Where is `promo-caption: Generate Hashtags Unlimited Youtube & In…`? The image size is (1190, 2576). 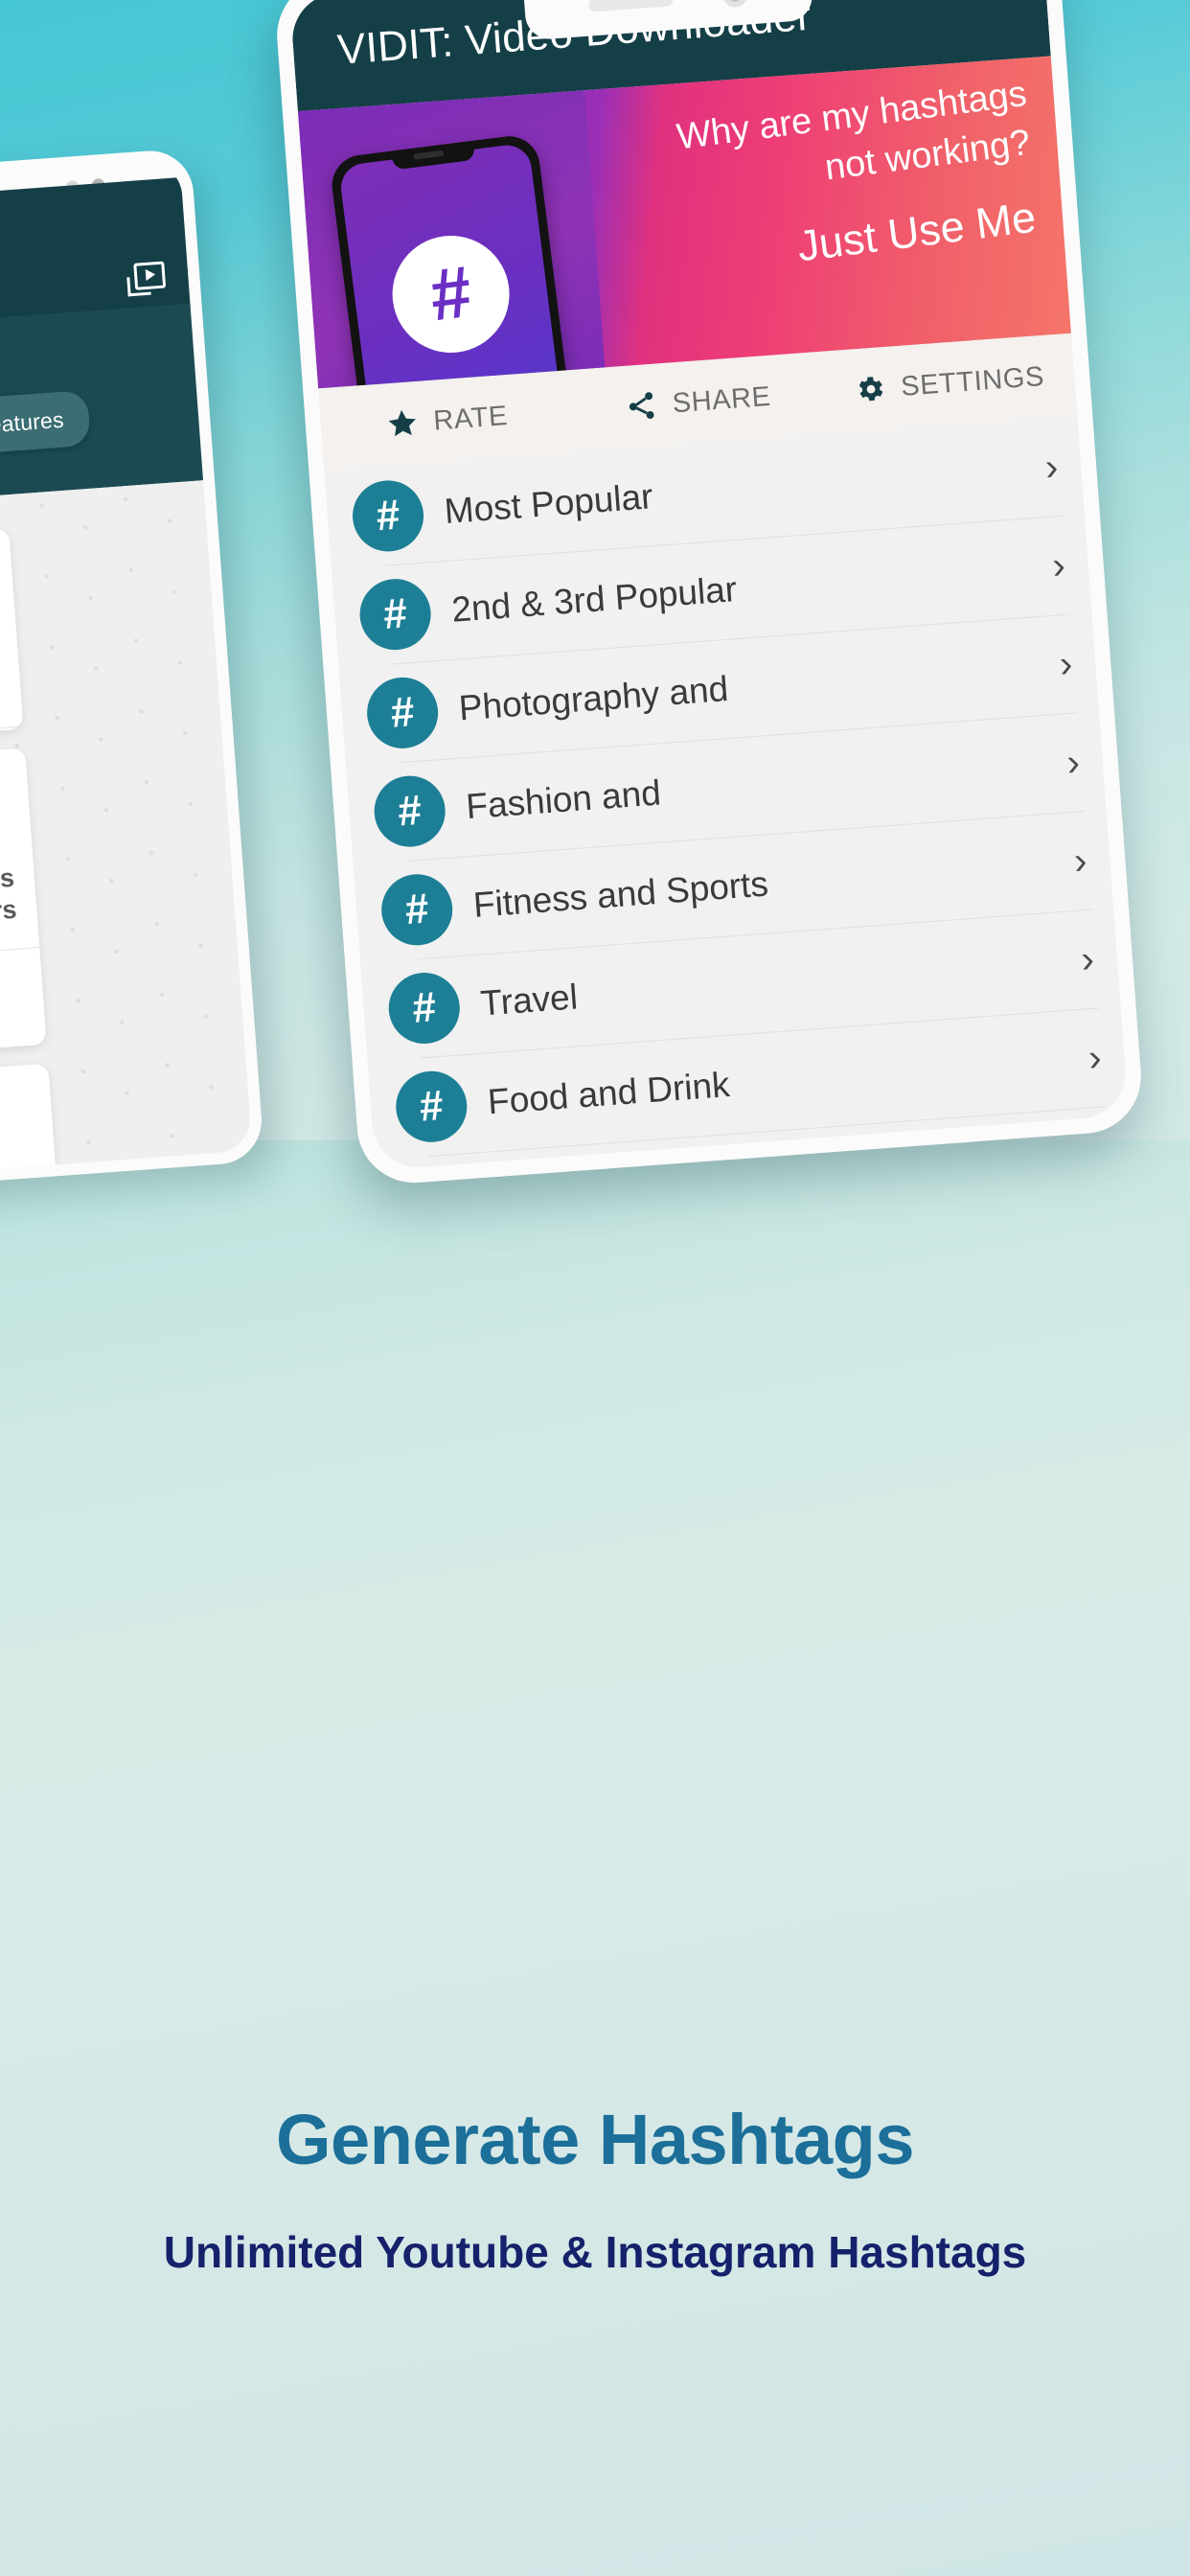 promo-caption: Generate Hashtags Unlimited Youtube & In… is located at coordinates (595, 2190).